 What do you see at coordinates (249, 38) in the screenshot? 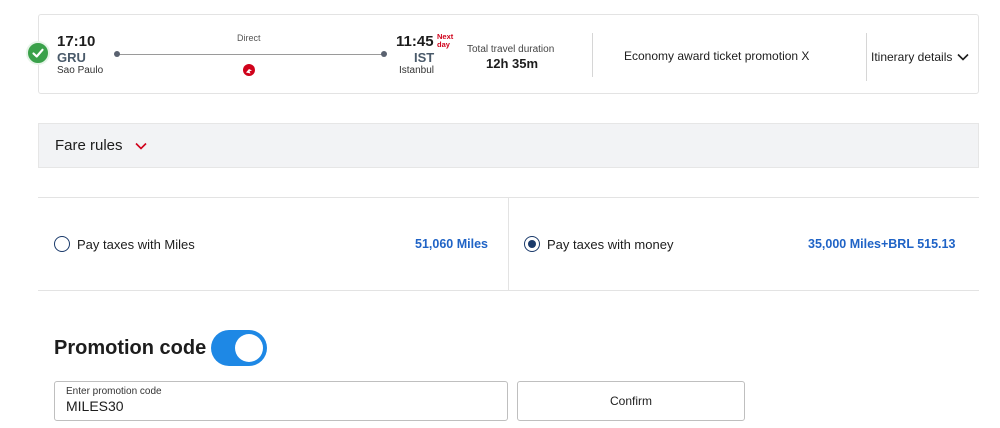
I see `stops-label: Direct` at bounding box center [249, 38].